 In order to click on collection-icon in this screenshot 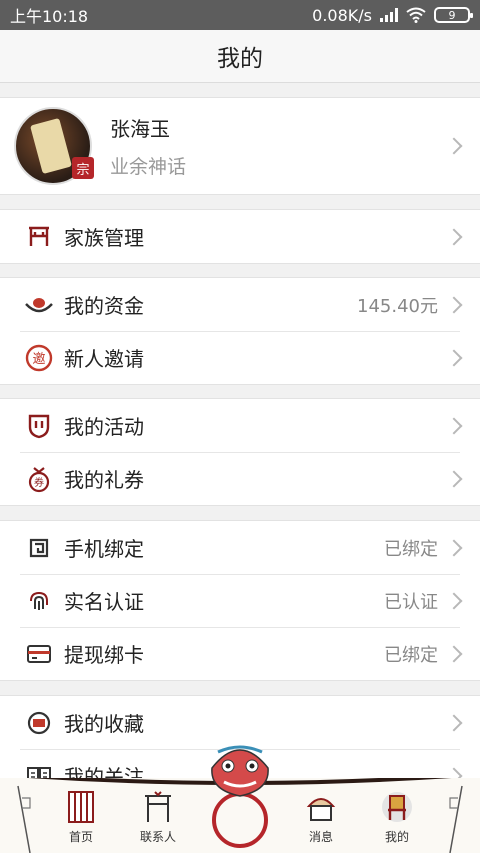, I will do `click(39, 723)`.